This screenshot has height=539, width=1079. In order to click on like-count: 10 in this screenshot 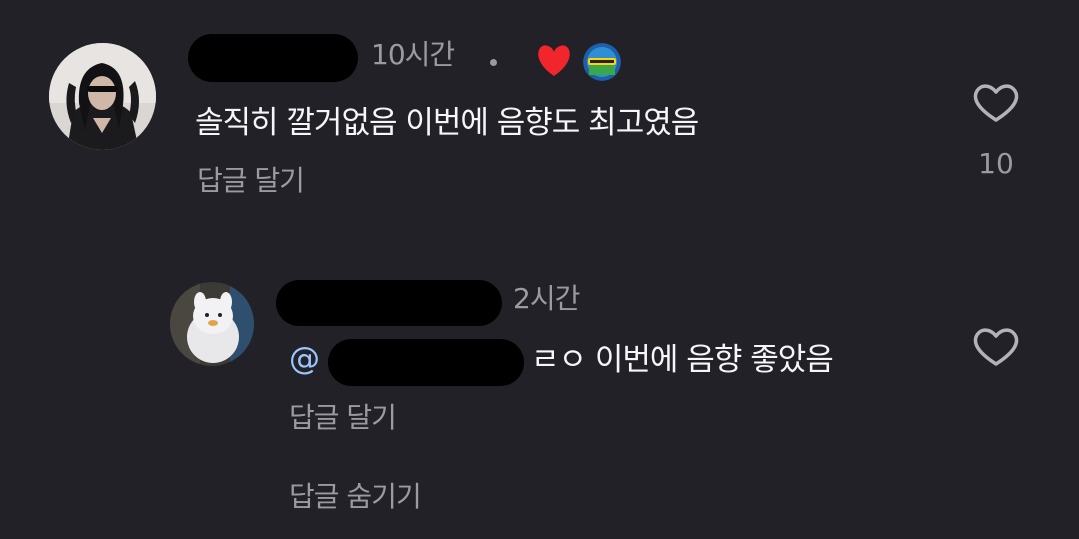, I will do `click(996, 163)`.